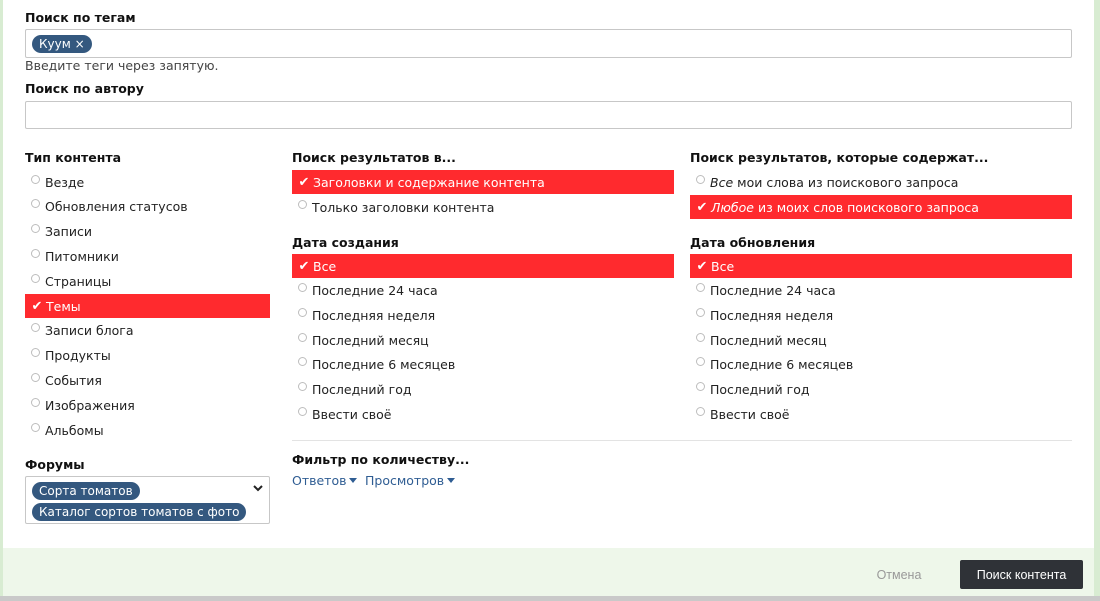 The width and height of the screenshot is (1100, 601). Describe the element at coordinates (68, 232) in the screenshot. I see `option-label: Записи` at that location.